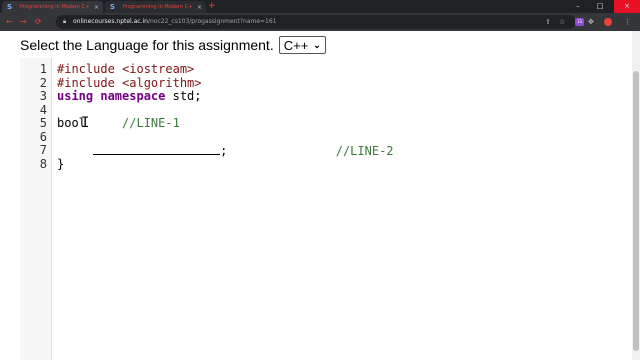 The width and height of the screenshot is (640, 360). I want to click on code-line: }, so click(225, 164).